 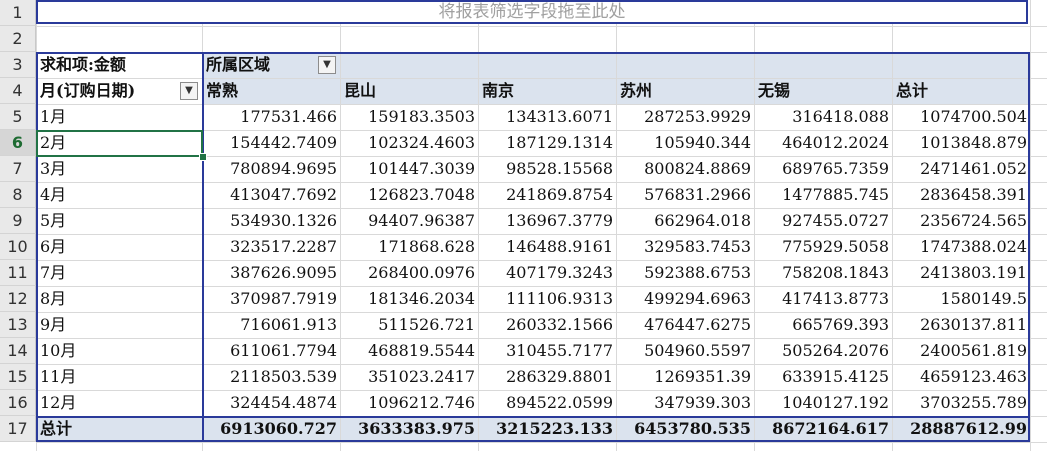 What do you see at coordinates (961, 351) in the screenshot?
I see `pivot-value-cell: 2400561.819` at bounding box center [961, 351].